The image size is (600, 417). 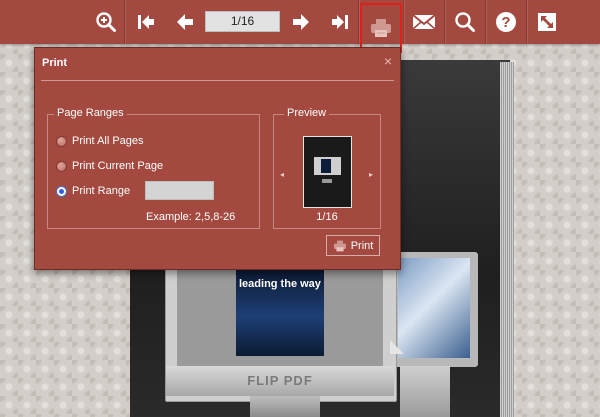 I want to click on magazine-headline: leading the way, so click(x=280, y=284).